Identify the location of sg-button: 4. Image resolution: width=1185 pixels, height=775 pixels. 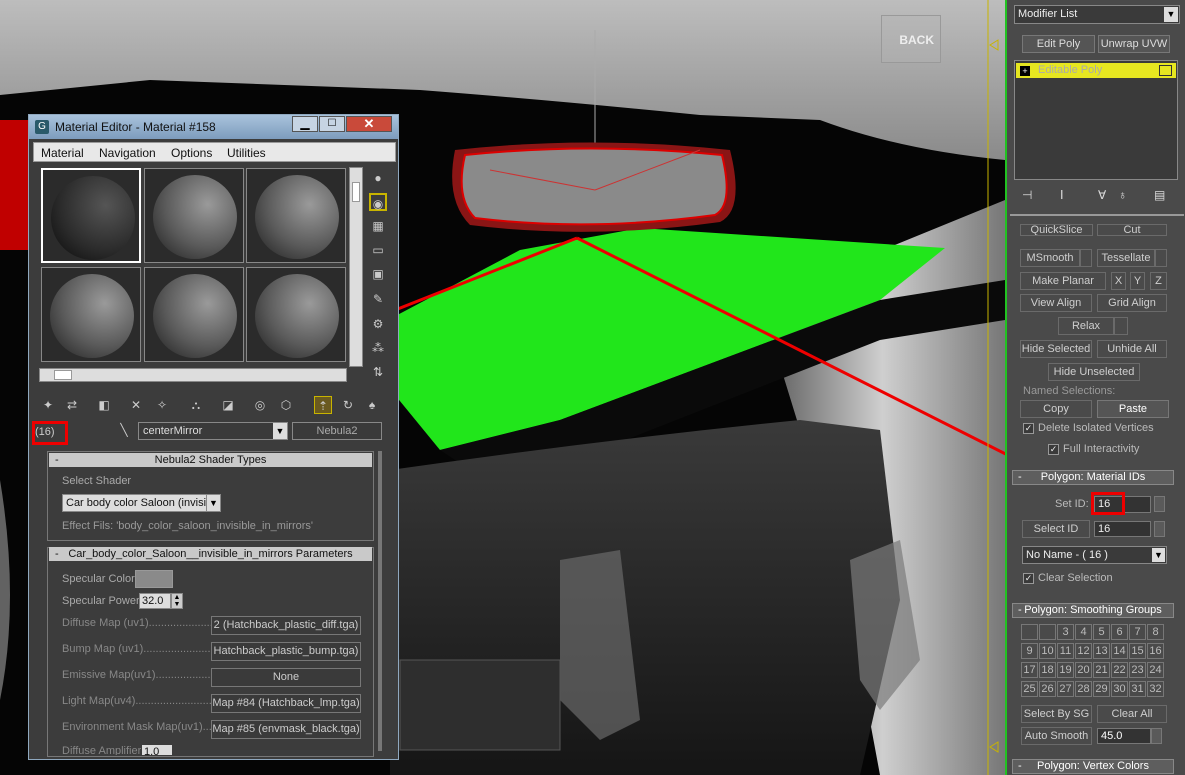
(1083, 632).